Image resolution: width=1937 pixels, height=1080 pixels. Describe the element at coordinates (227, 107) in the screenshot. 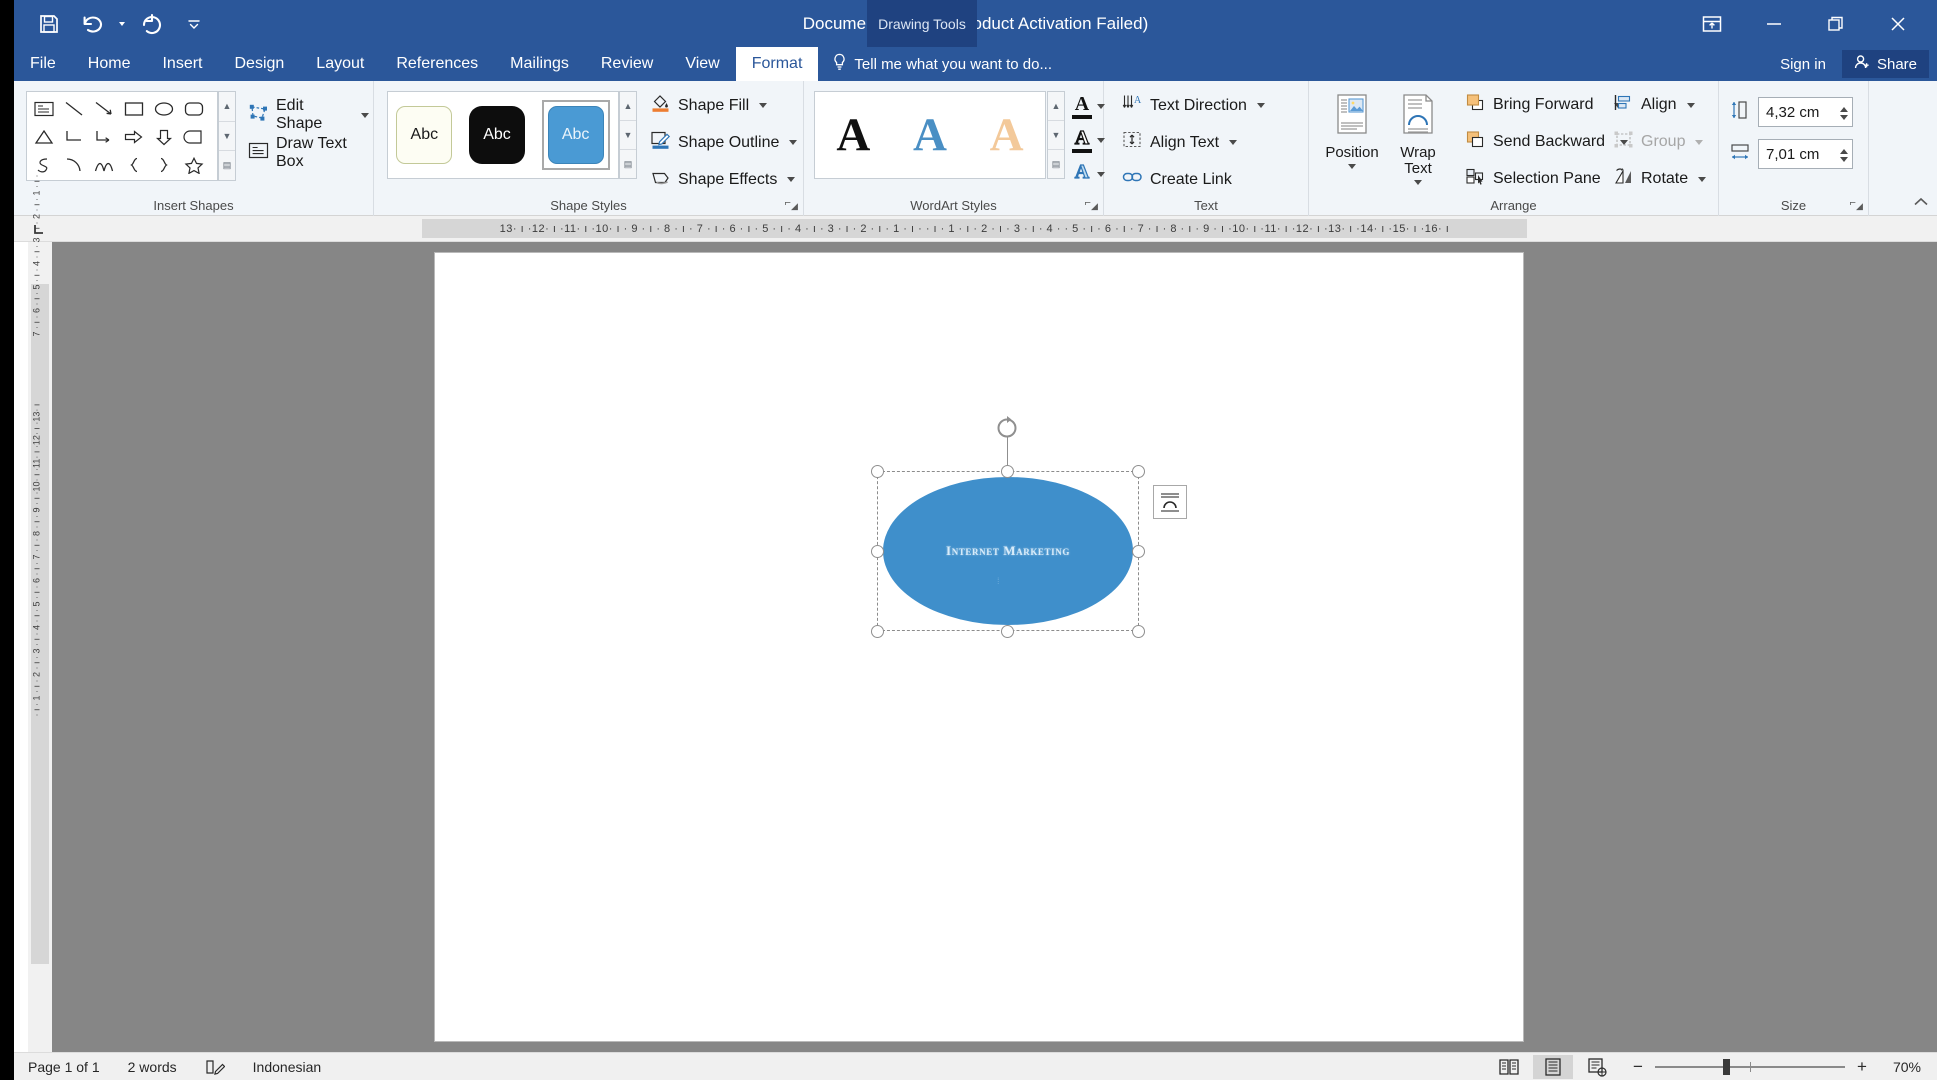

I see `shapes-gallery-scroll-up: ▲` at that location.